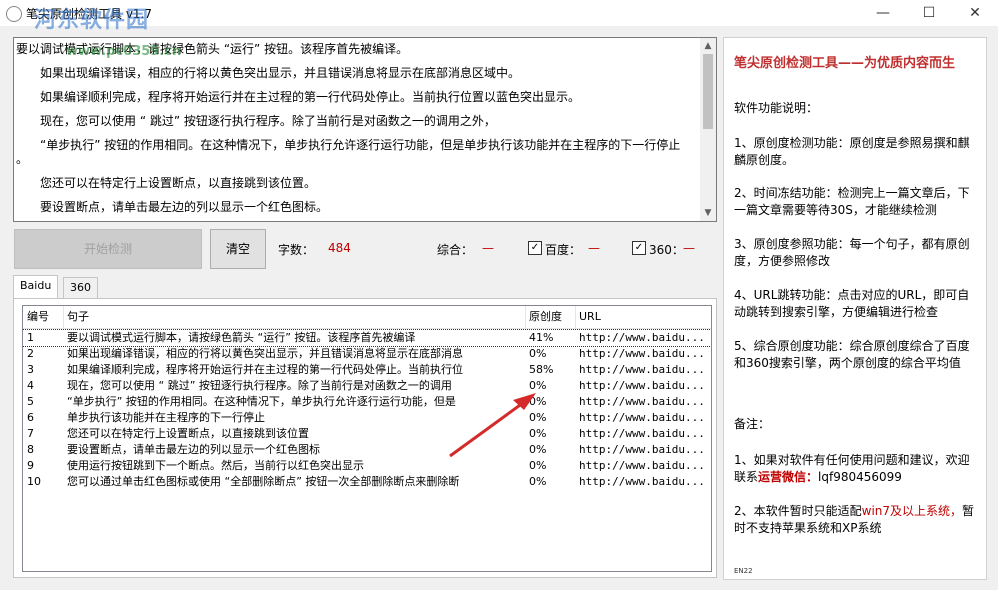 The height and width of the screenshot is (590, 998). I want to click on baidu-label: 百度：, so click(563, 250).